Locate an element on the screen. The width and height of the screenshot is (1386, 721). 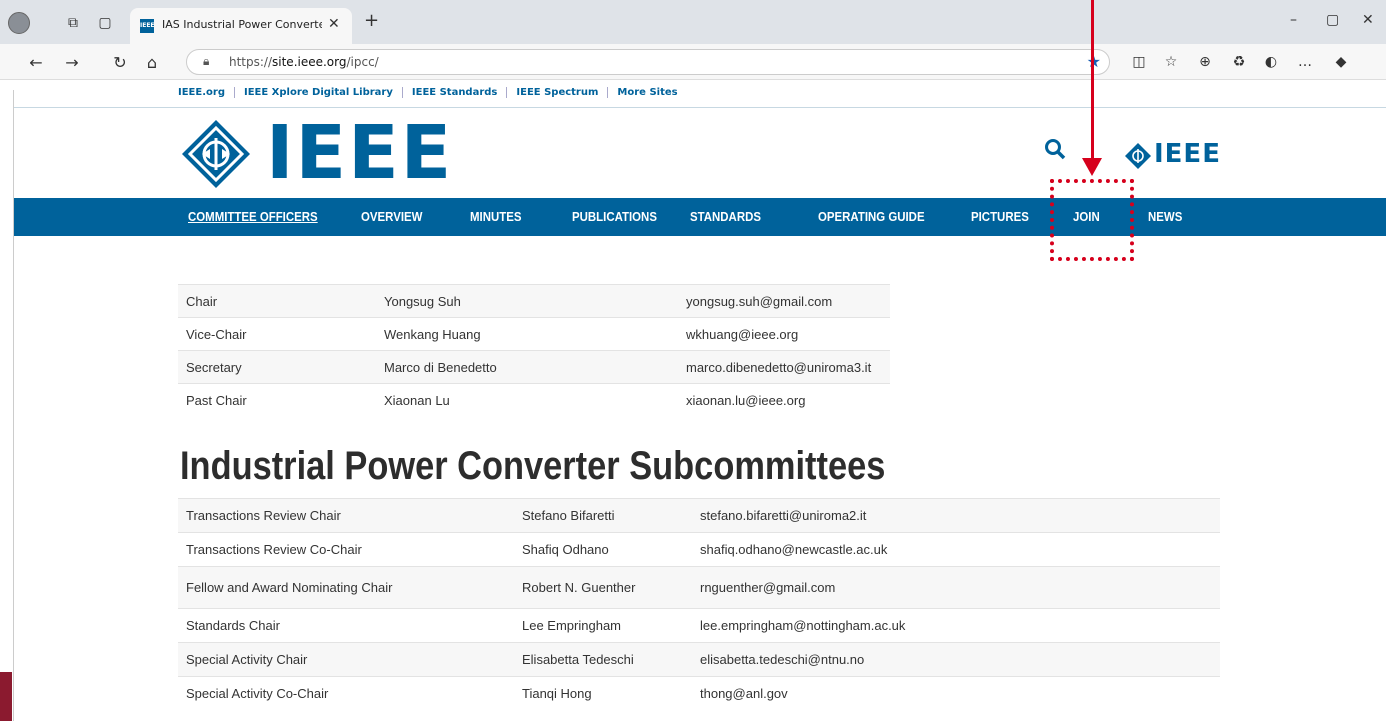
lock-icon: 🔒︎ is located at coordinates (206, 61).